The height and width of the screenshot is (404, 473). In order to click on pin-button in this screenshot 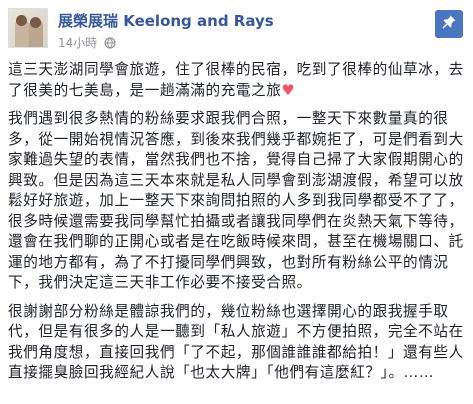, I will do `click(449, 24)`.